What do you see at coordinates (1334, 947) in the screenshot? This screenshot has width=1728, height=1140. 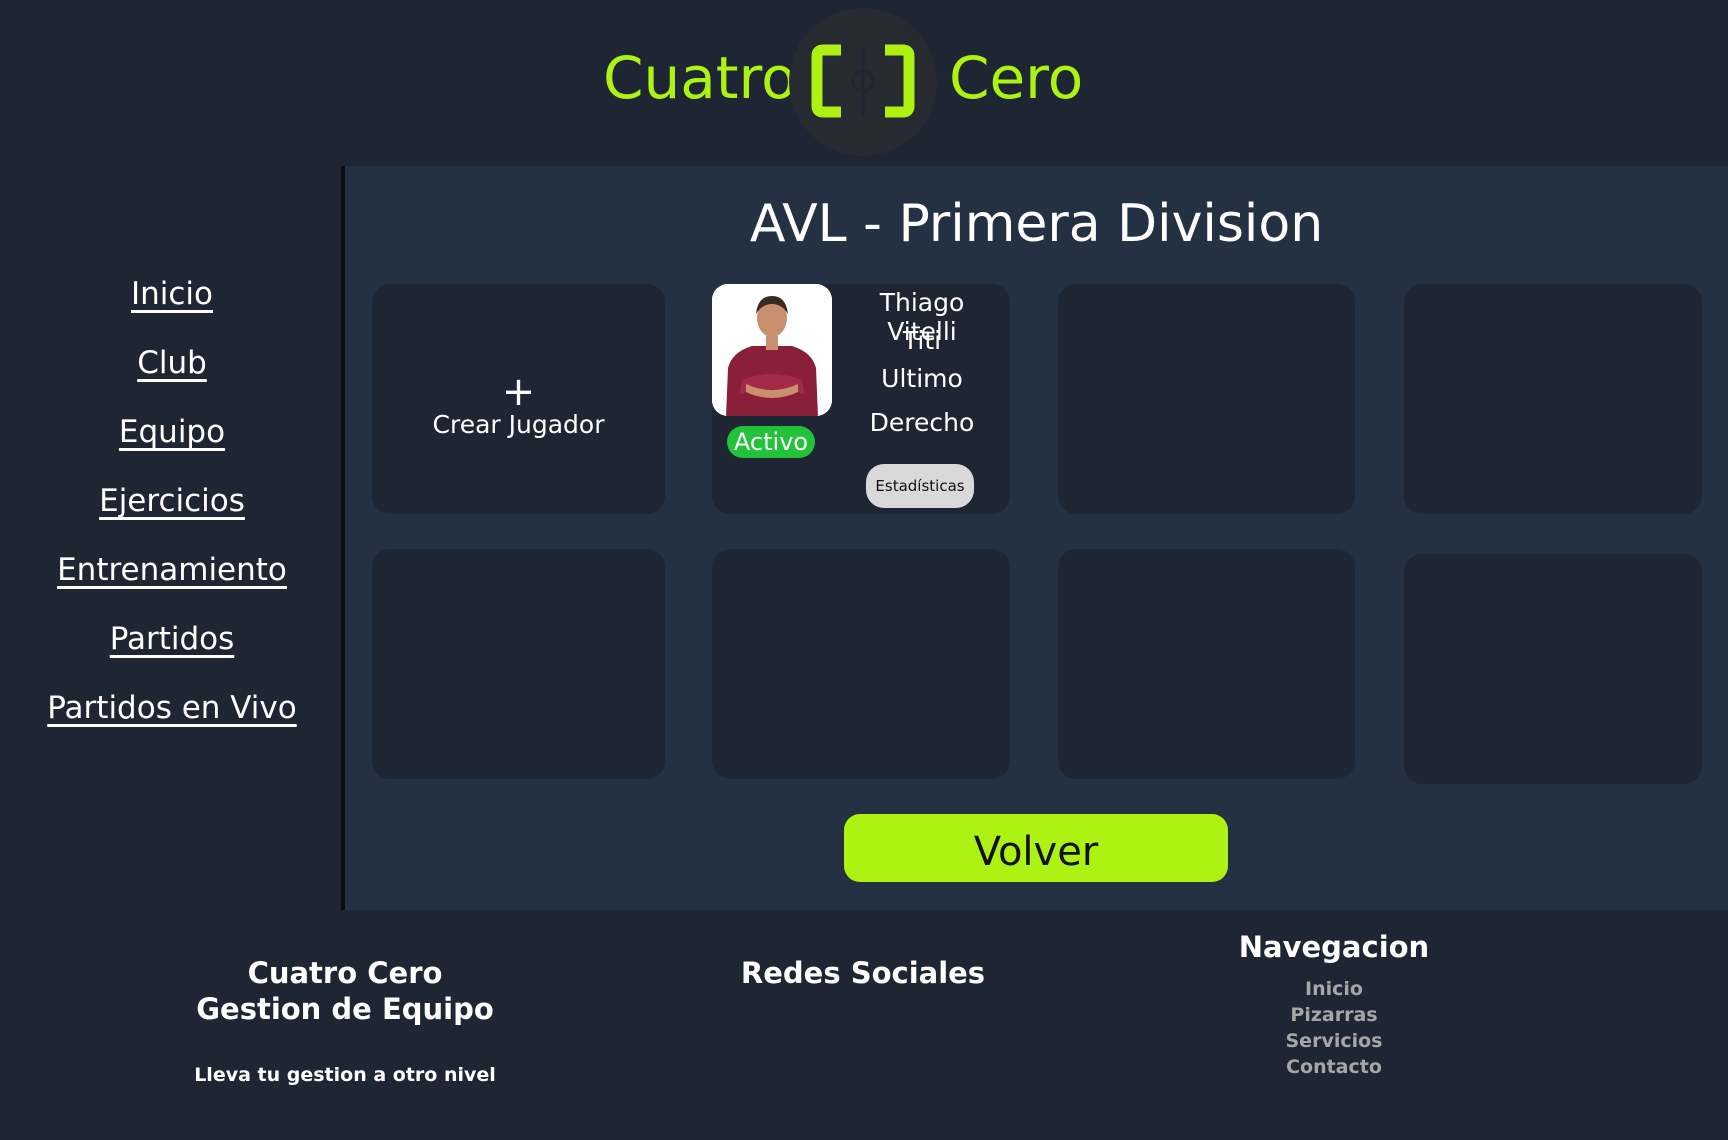 I see `footer-nav-title: Navegacion` at bounding box center [1334, 947].